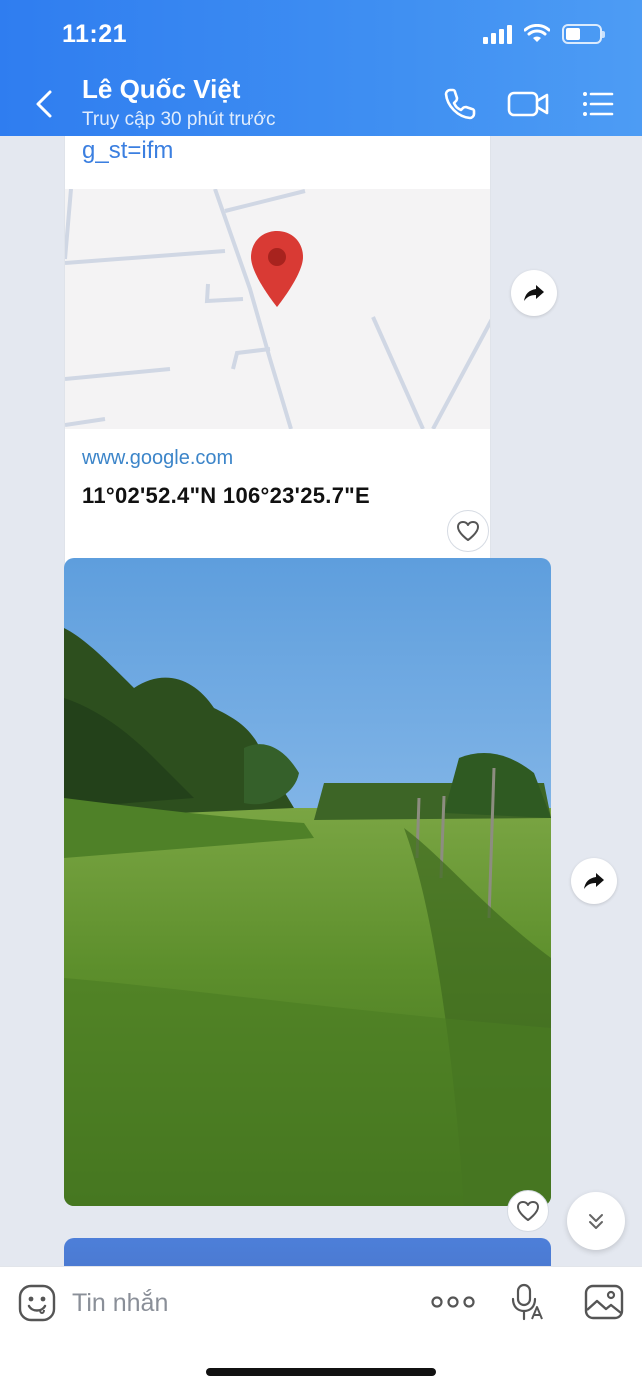 This screenshot has width=642, height=1389. I want to click on image-icon, so click(604, 1302).